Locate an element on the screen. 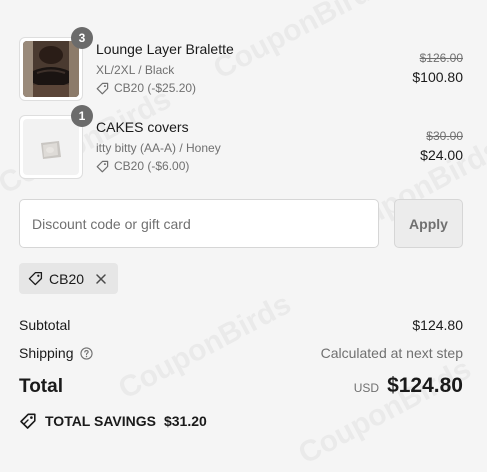 The height and width of the screenshot is (472, 487). line-discount: CB20 (-$25.20) is located at coordinates (146, 88).